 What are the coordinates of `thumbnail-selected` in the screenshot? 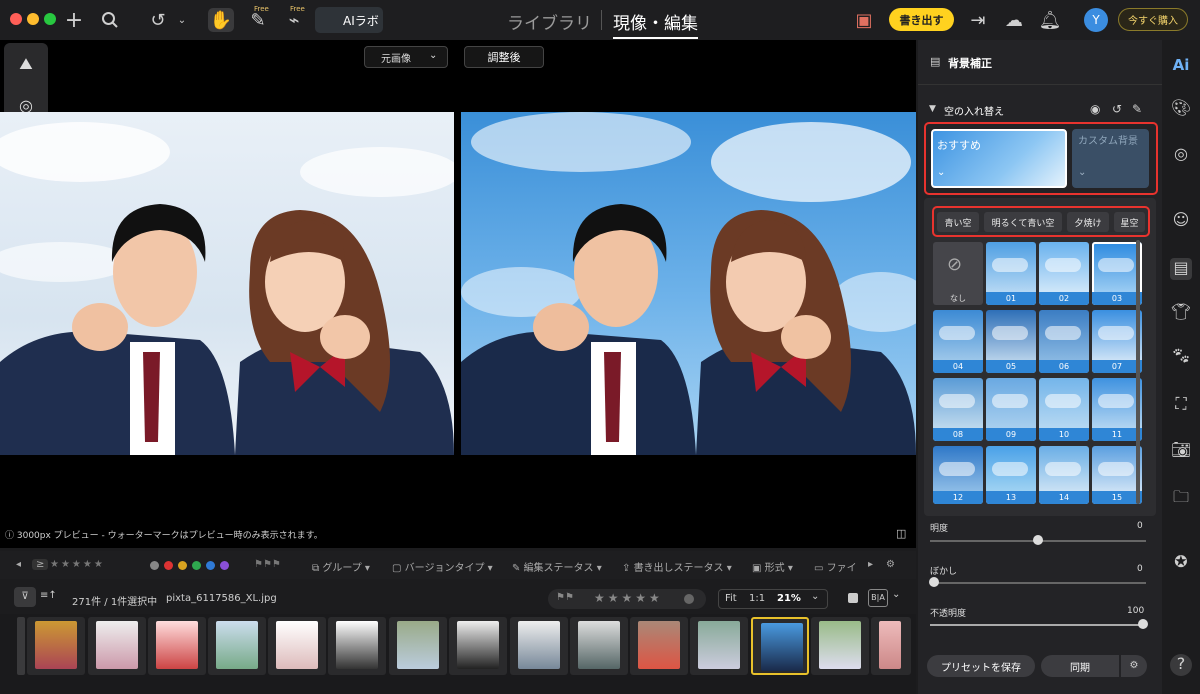 It's located at (780, 646).